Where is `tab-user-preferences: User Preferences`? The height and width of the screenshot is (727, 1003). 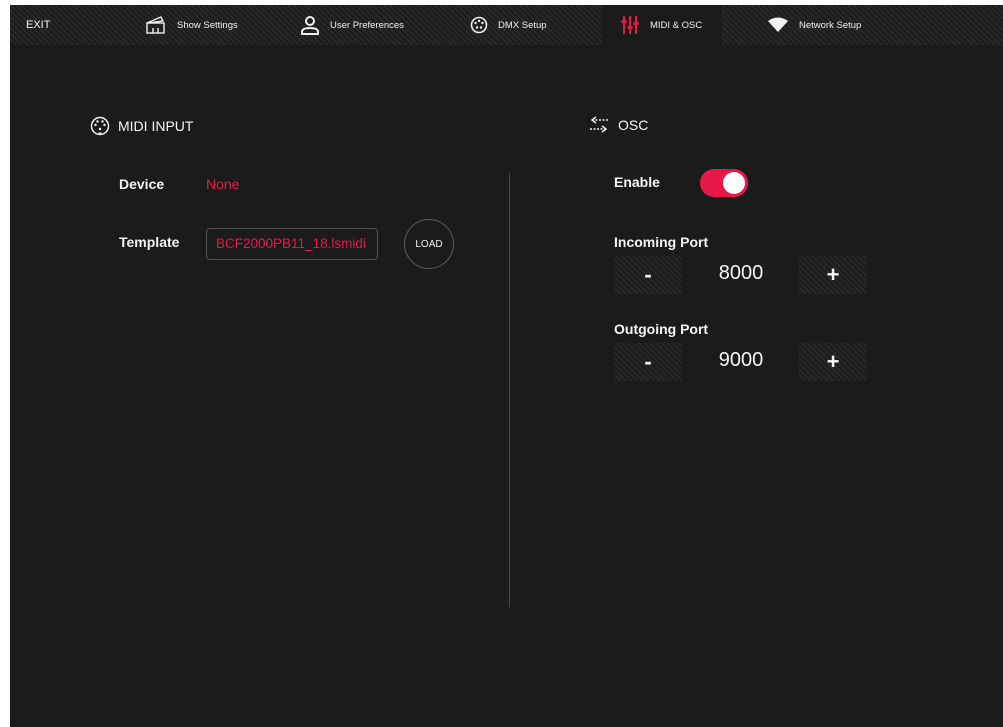 tab-user-preferences: User Preferences is located at coordinates (370, 25).